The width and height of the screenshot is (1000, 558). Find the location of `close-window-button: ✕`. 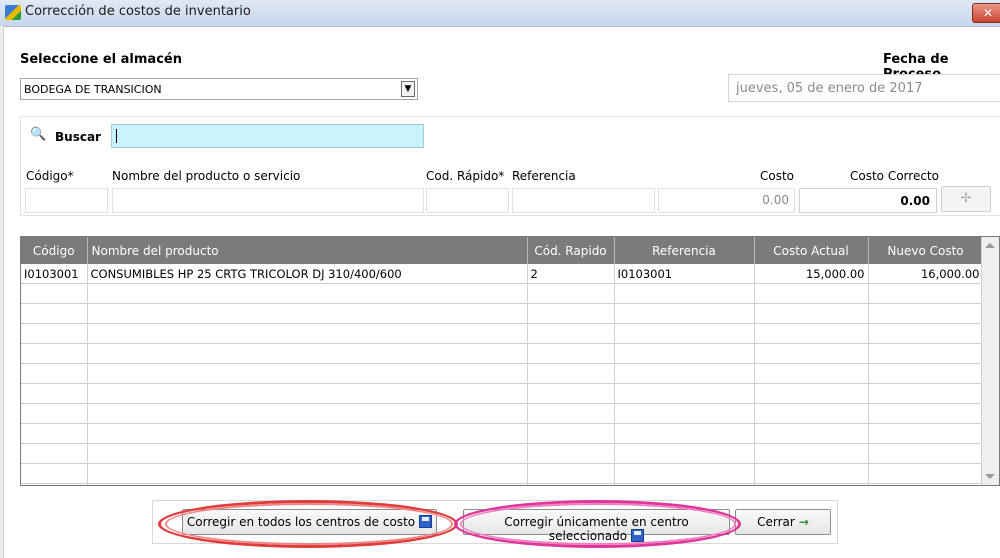

close-window-button: ✕ is located at coordinates (986, 13).